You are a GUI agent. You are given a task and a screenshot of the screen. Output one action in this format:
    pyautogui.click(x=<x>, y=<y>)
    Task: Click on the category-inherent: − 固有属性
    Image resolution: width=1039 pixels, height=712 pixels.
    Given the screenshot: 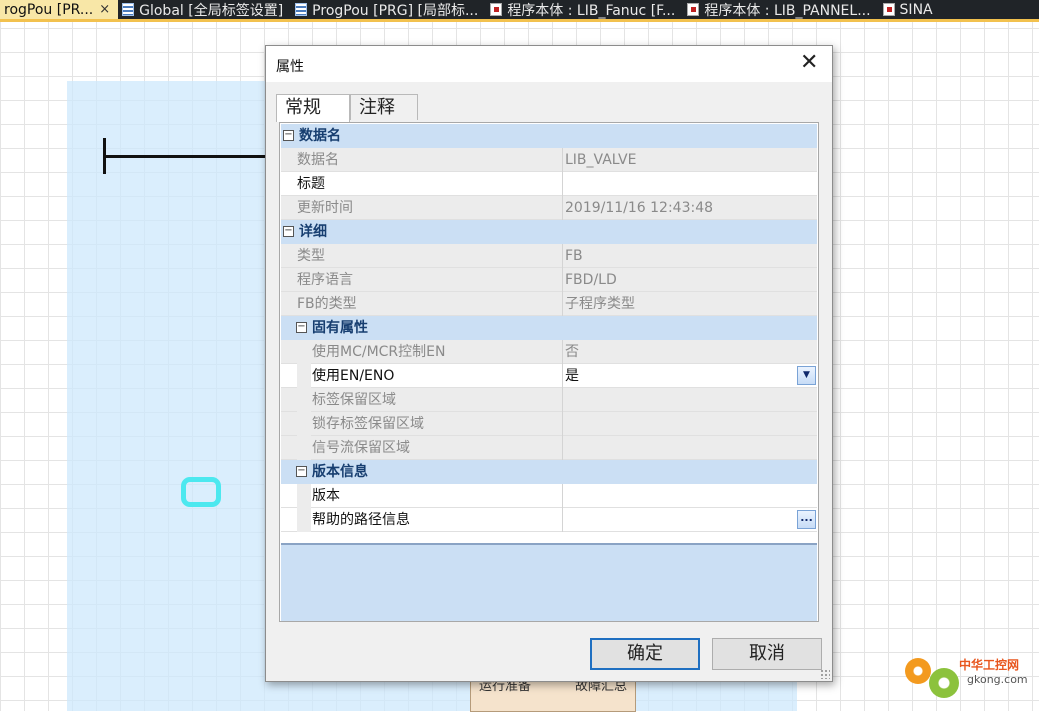 What is the action you would take?
    pyautogui.click(x=549, y=328)
    